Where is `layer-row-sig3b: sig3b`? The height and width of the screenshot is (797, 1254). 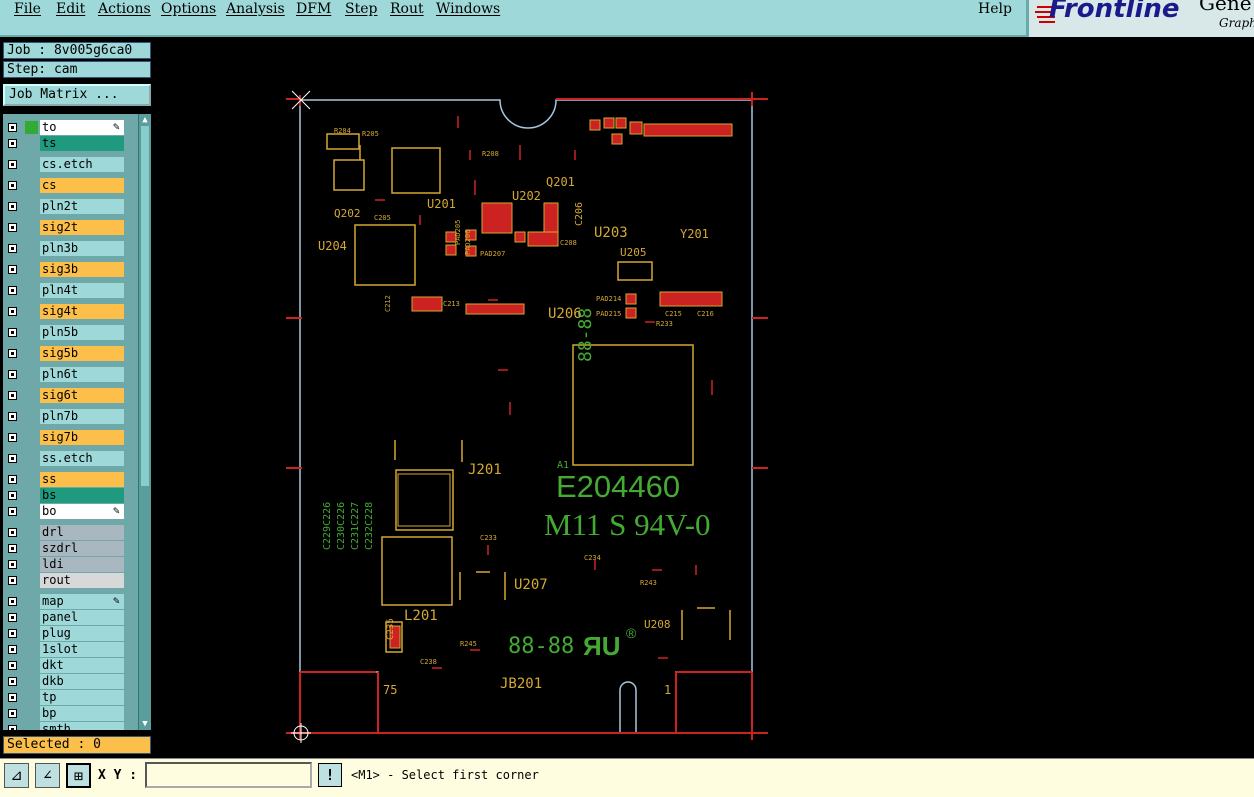
layer-row-sig3b: sig3b is located at coordinates (70, 270).